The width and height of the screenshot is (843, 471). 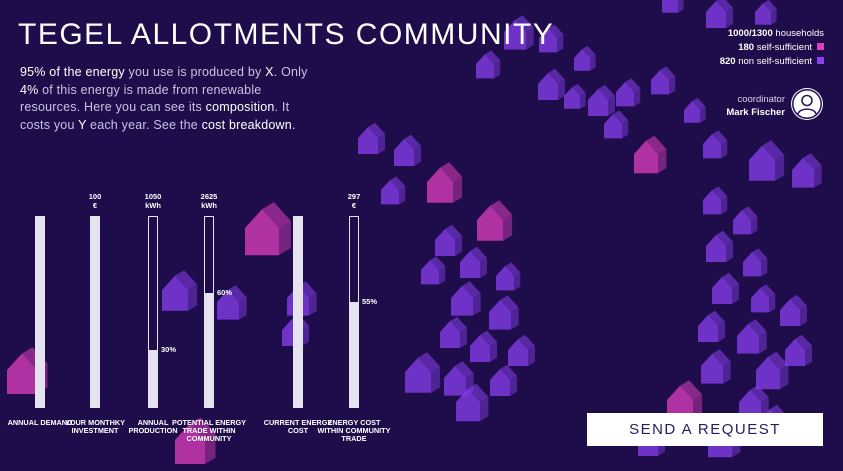 I want to click on self-sufficient-label: self-sufficient, so click(x=783, y=47).